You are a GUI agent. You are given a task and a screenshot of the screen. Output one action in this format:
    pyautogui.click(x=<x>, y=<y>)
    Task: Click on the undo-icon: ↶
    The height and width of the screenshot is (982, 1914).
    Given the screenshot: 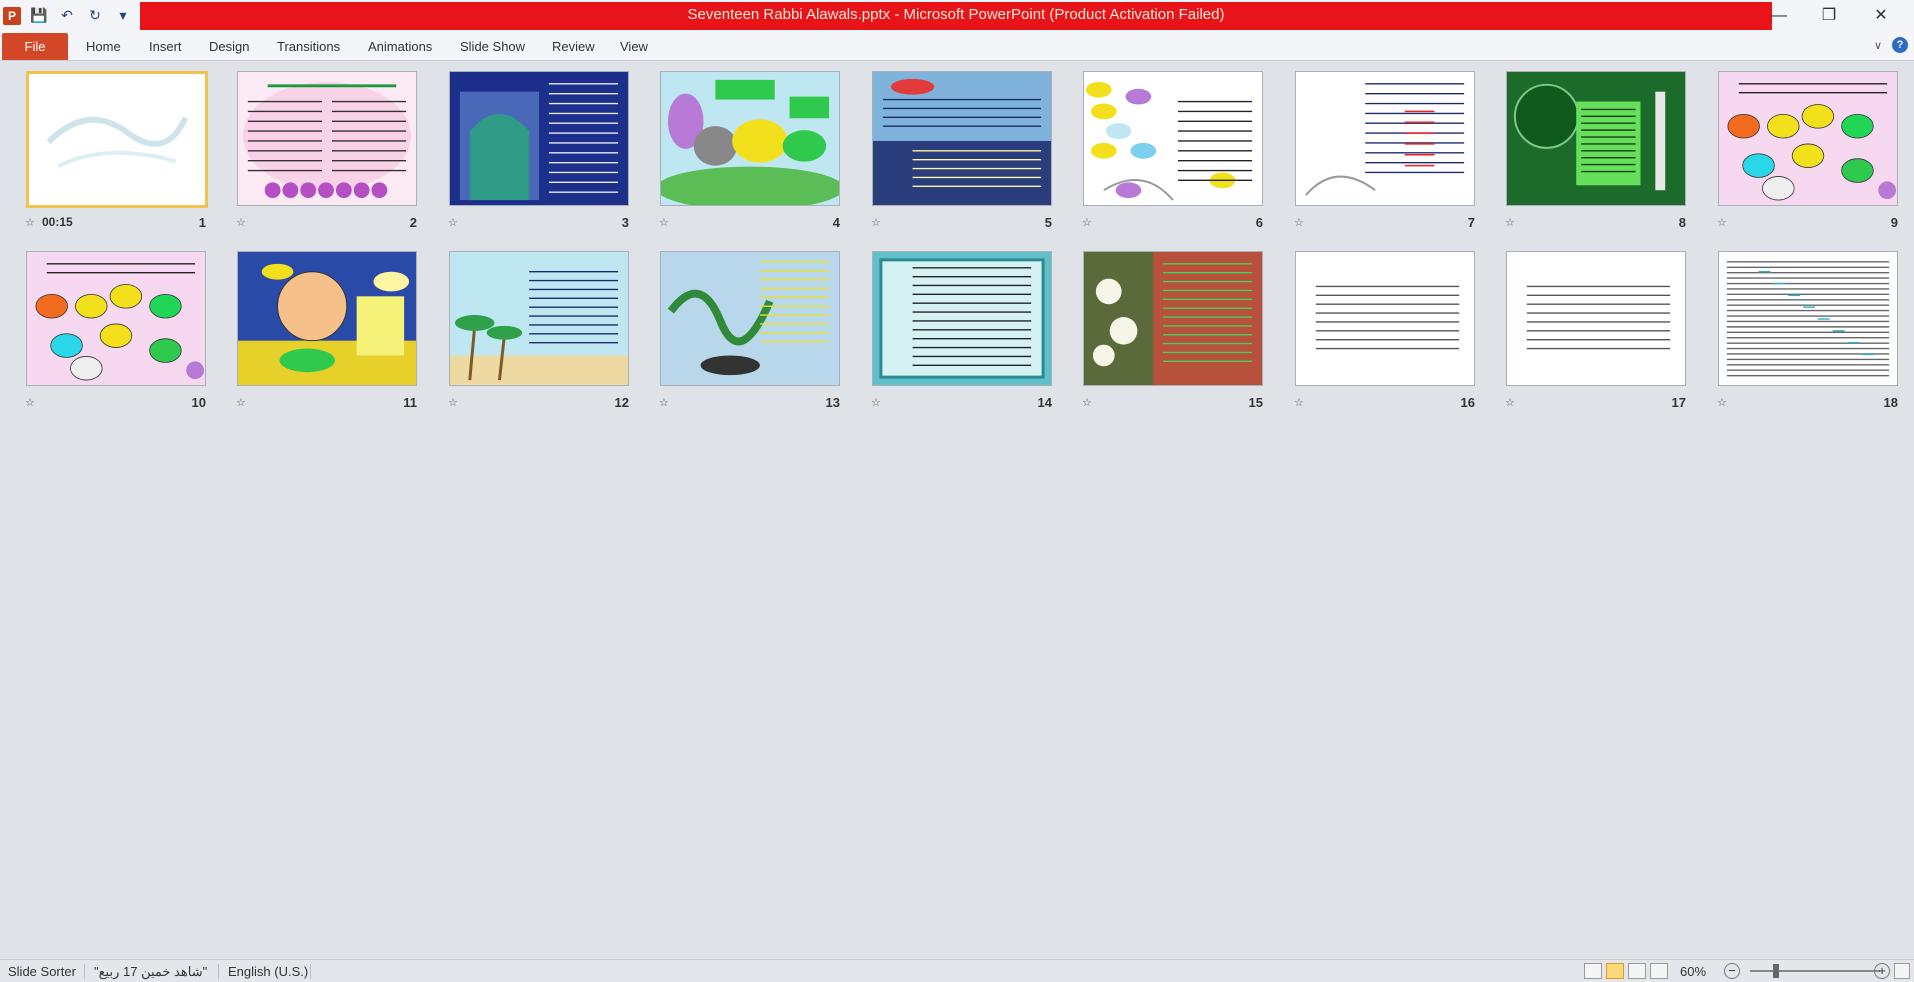 What is the action you would take?
    pyautogui.click(x=67, y=16)
    